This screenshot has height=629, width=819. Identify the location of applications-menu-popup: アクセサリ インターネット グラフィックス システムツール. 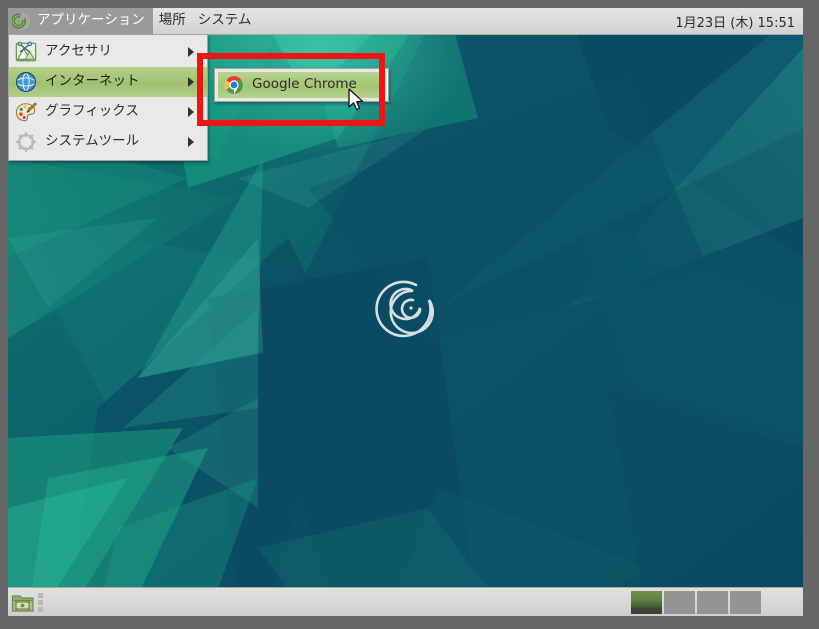
(108, 98).